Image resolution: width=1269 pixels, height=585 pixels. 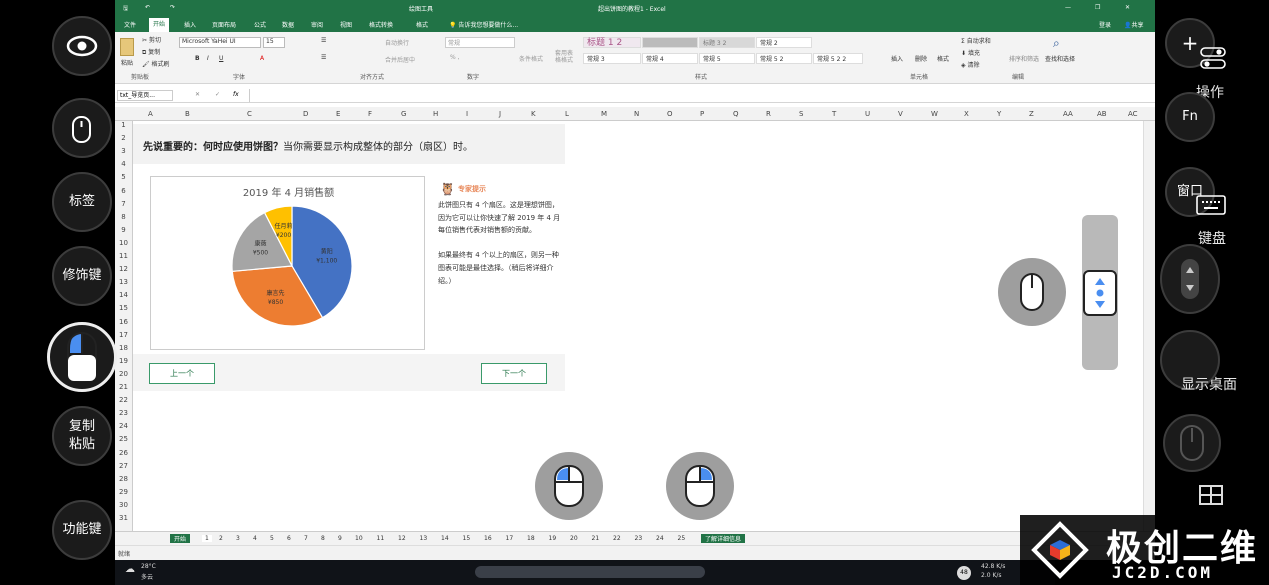 I want to click on fx-button: fx, so click(x=236, y=94).